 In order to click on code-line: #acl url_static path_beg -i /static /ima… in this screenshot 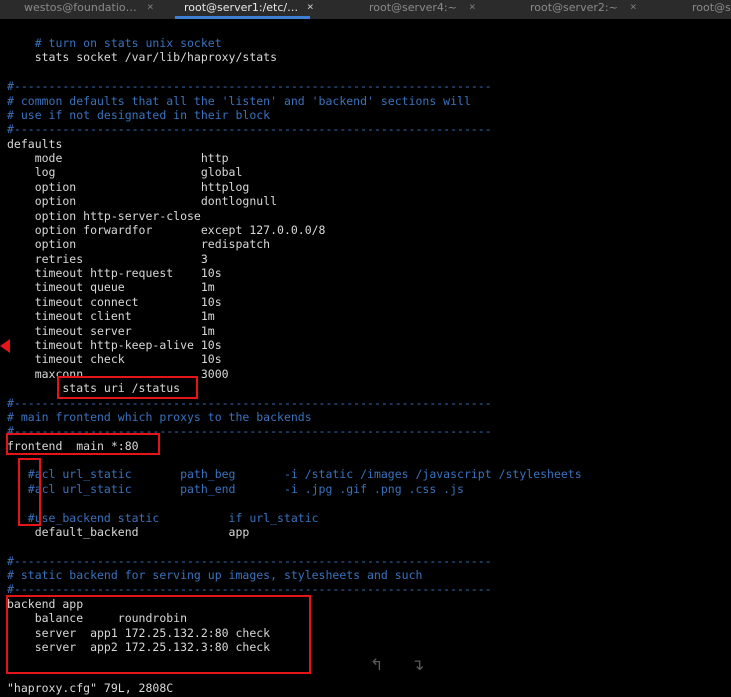, I will do `click(294, 474)`.